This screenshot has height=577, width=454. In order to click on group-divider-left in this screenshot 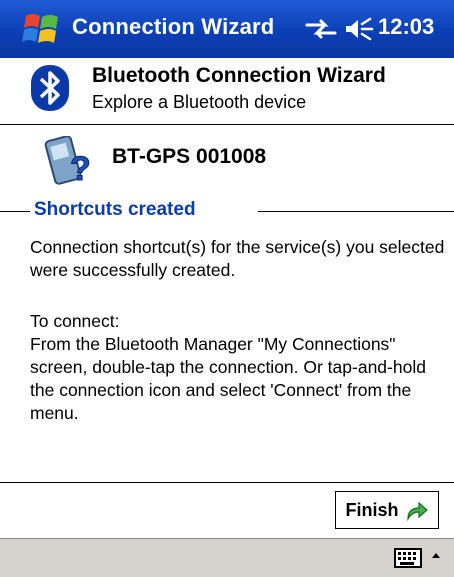, I will do `click(15, 211)`.